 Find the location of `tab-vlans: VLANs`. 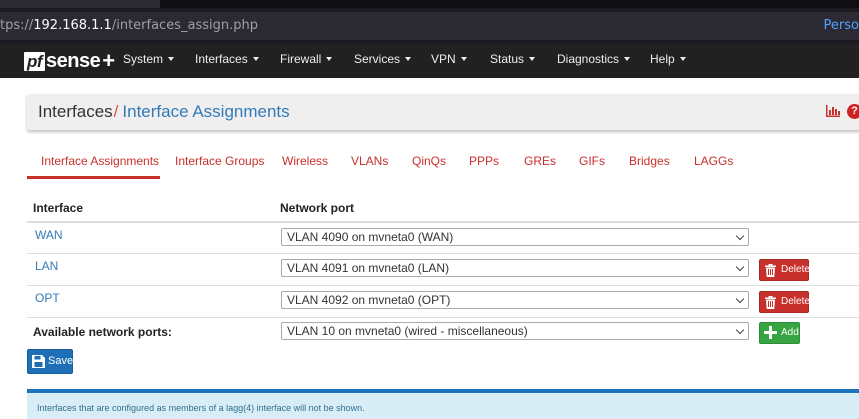

tab-vlans: VLANs is located at coordinates (369, 161).